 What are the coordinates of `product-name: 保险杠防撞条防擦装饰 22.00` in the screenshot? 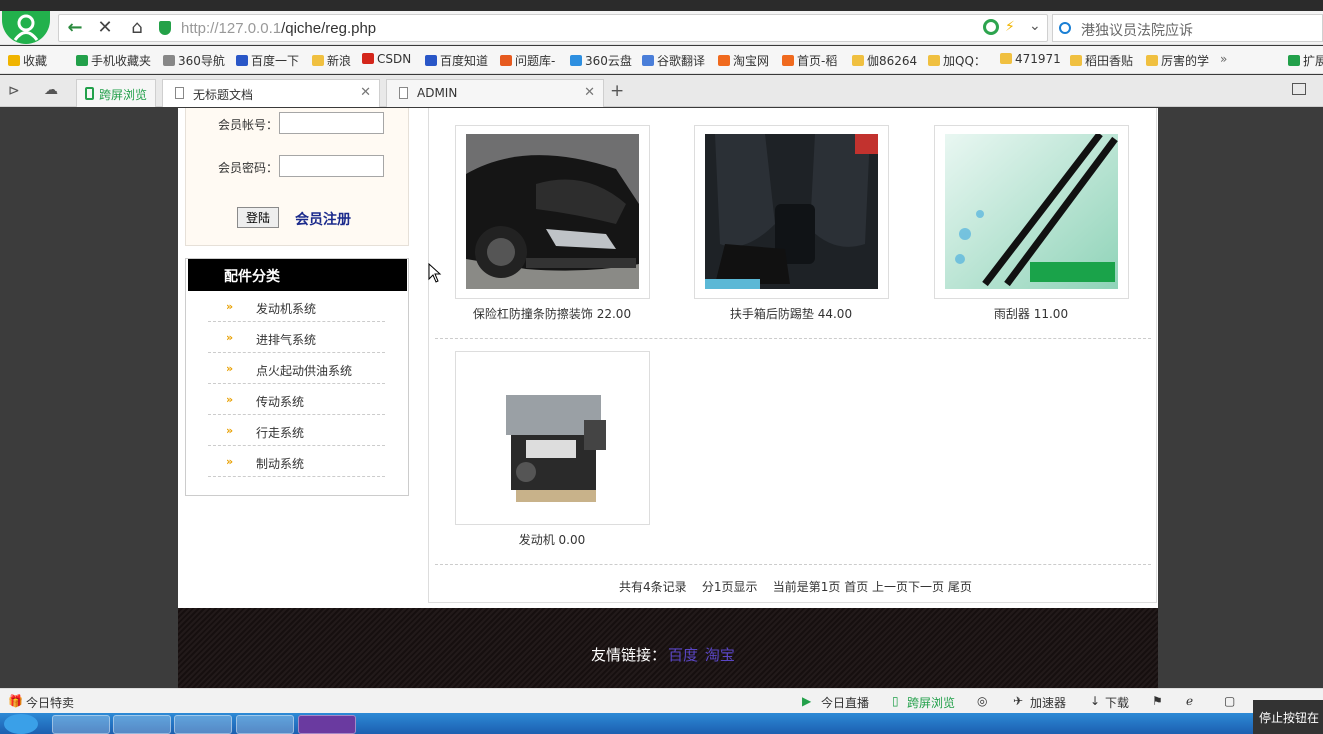 It's located at (552, 313).